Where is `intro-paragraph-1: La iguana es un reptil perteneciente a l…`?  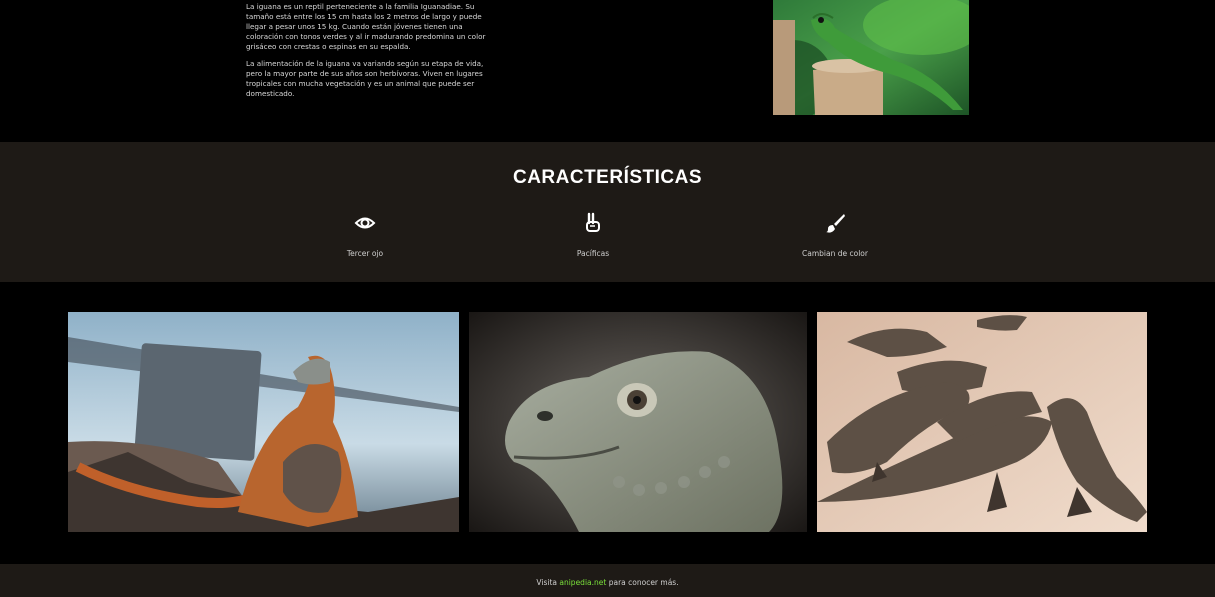
intro-paragraph-1: La iguana es un reptil perteneciente a l… is located at coordinates (366, 26).